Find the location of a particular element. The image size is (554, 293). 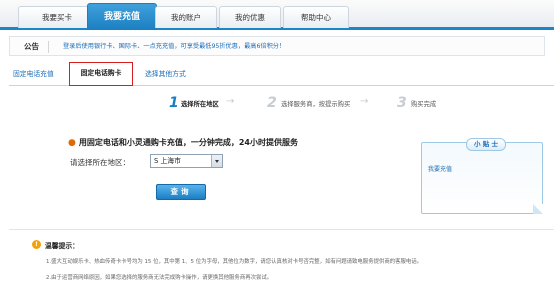

notice-link: 登录后使用银行卡、国际卡、一点充充值，可享受最低95折优惠，最高6倍积分！ is located at coordinates (174, 46).